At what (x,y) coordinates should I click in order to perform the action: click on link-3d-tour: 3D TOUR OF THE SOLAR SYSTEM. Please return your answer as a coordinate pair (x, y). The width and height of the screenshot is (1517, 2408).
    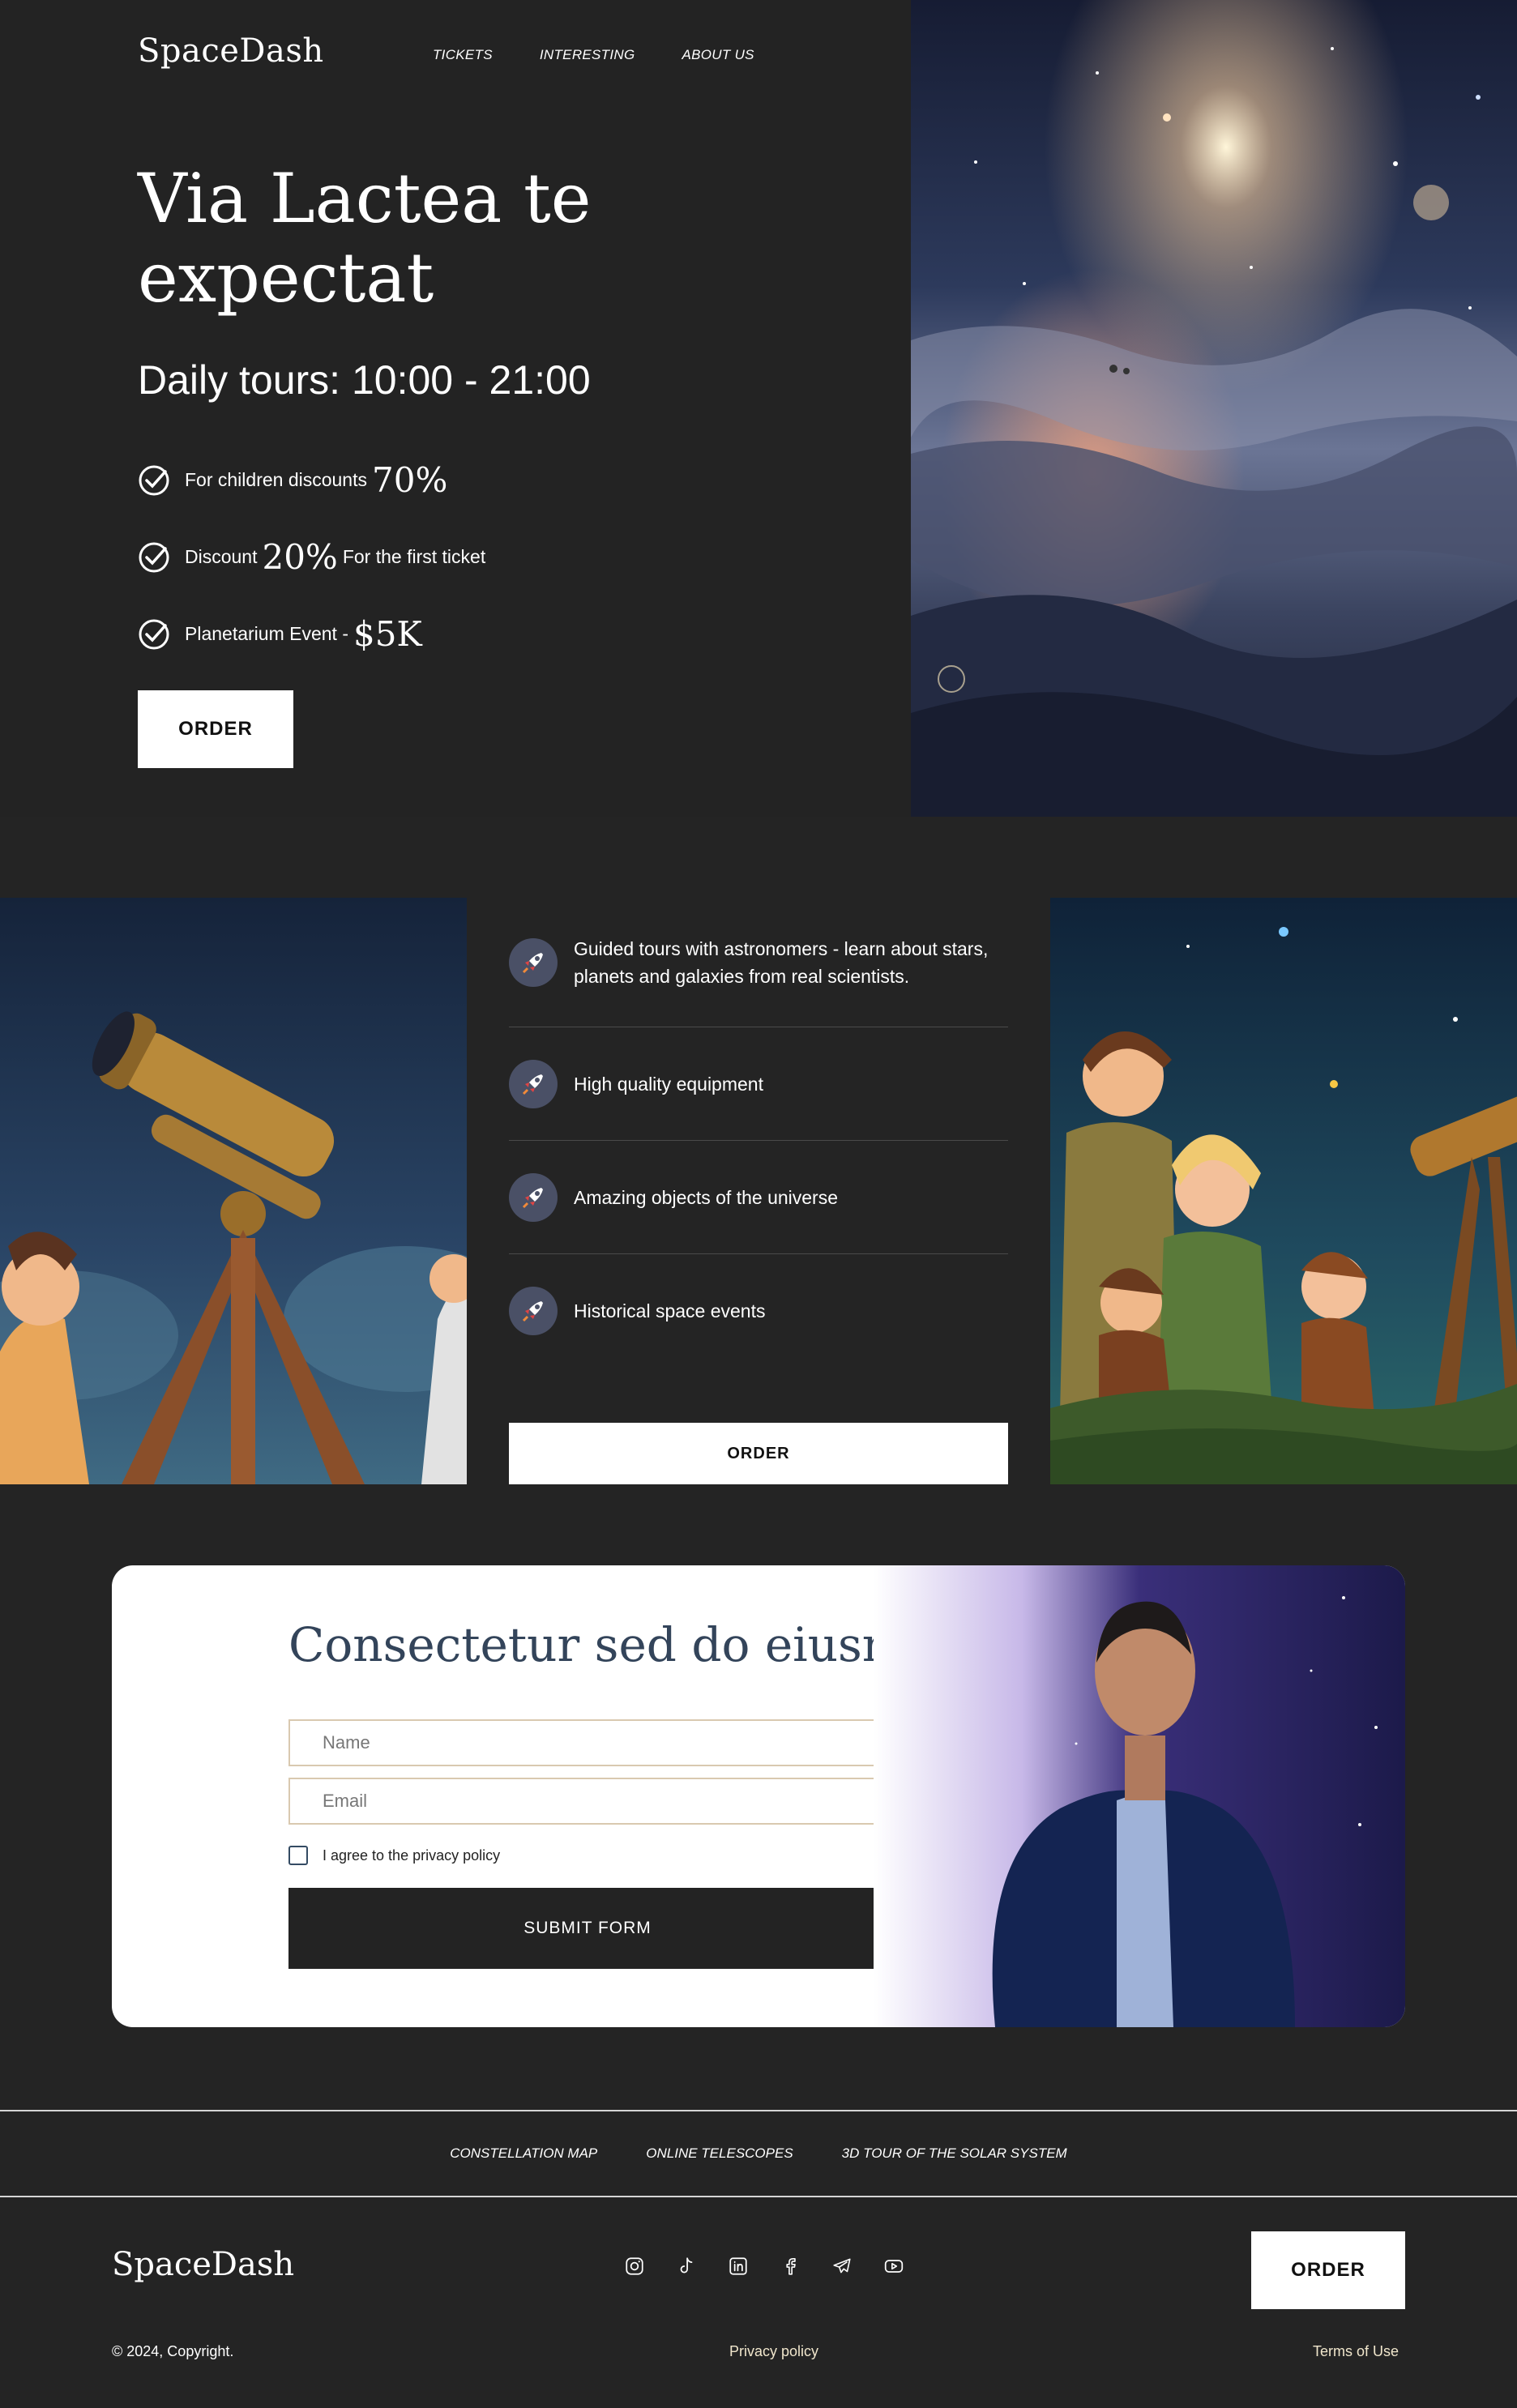
    Looking at the image, I should click on (954, 2153).